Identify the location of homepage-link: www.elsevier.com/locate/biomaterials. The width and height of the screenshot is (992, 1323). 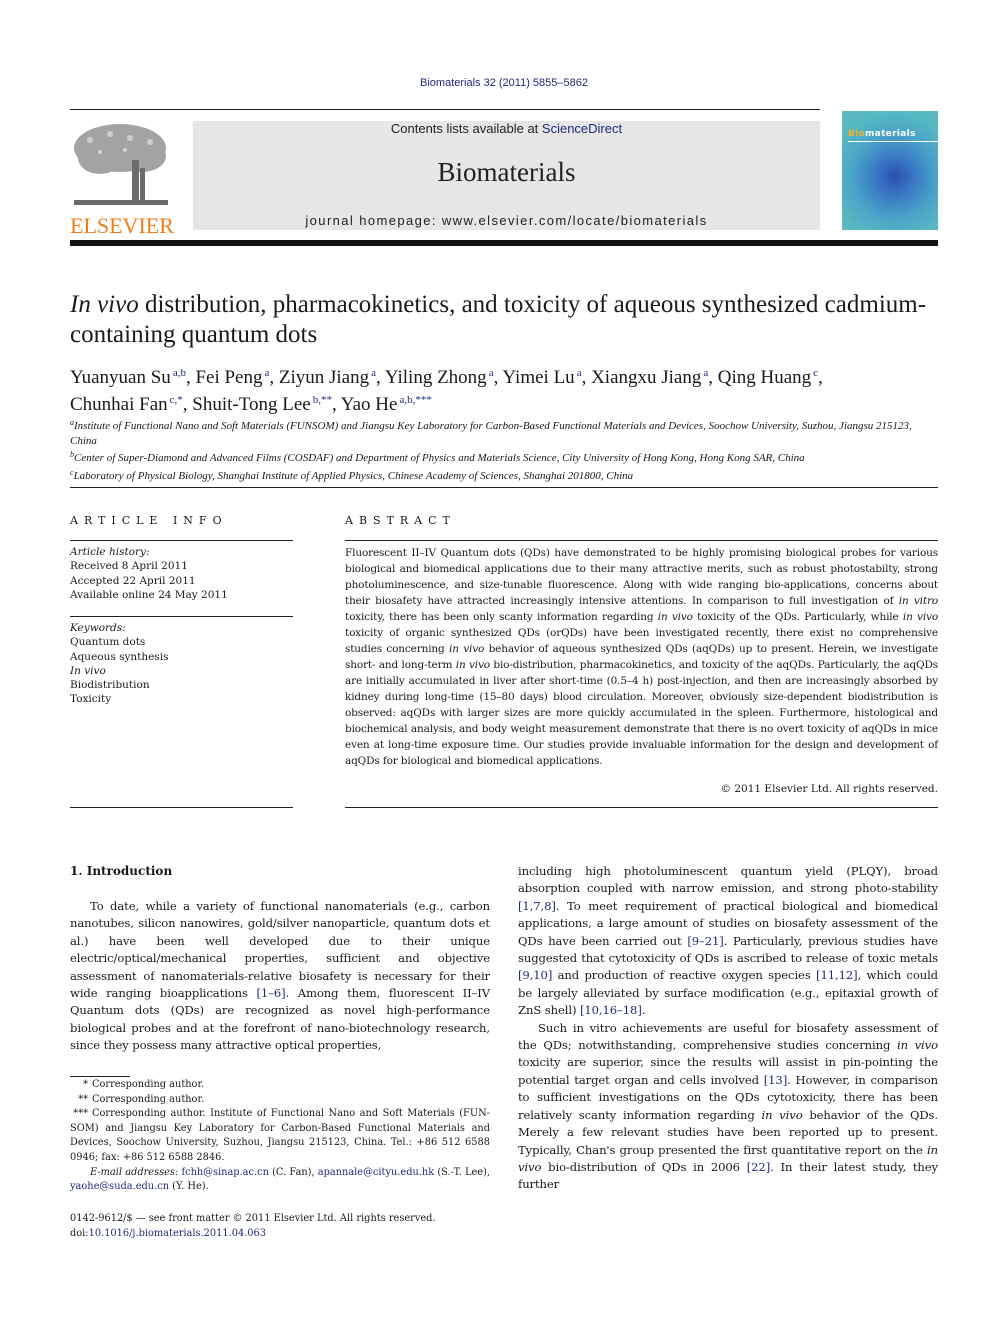
(575, 220).